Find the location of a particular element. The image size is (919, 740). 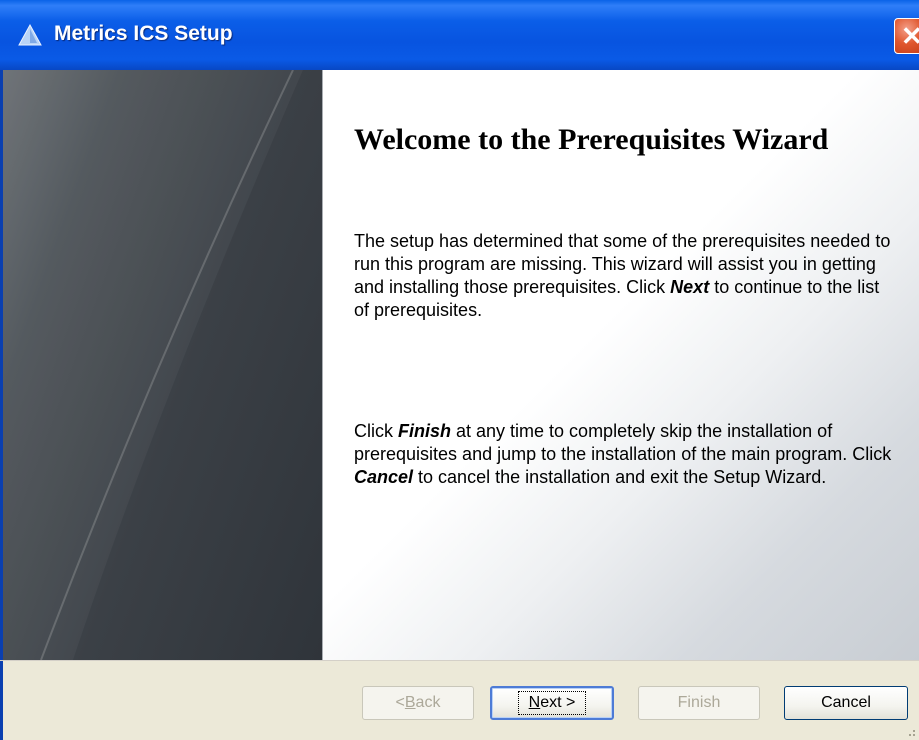

close-button: ✕ is located at coordinates (906, 36).